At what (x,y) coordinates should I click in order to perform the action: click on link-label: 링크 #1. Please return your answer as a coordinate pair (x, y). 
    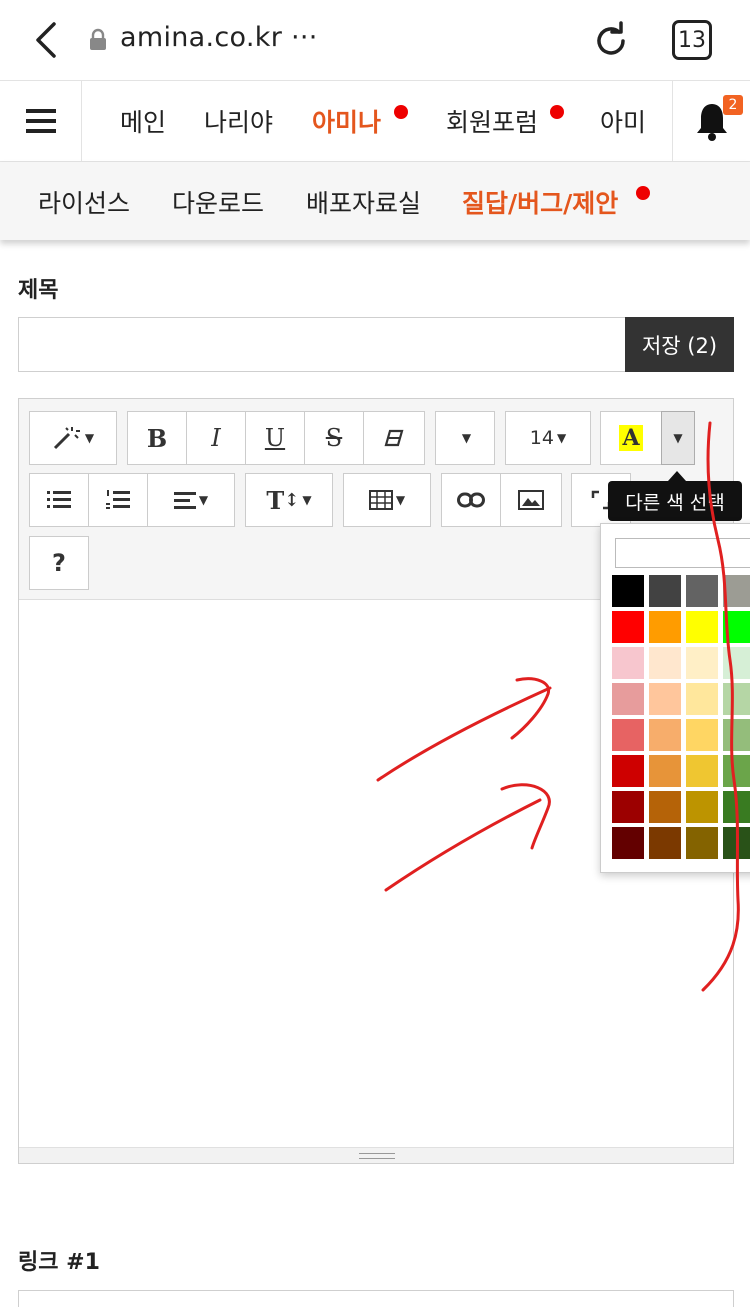
    Looking at the image, I should click on (59, 1262).